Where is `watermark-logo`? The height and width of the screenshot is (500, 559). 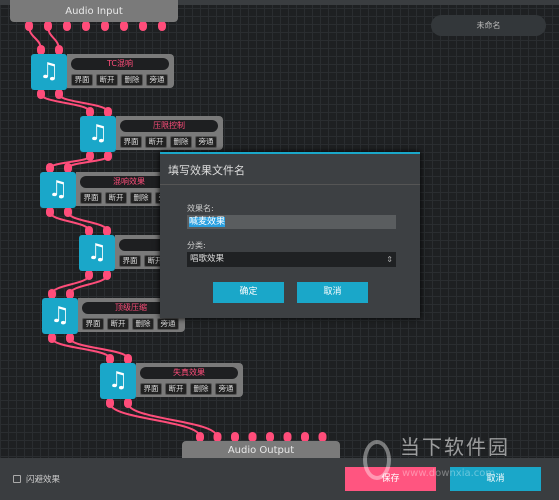
watermark-logo is located at coordinates (377, 460).